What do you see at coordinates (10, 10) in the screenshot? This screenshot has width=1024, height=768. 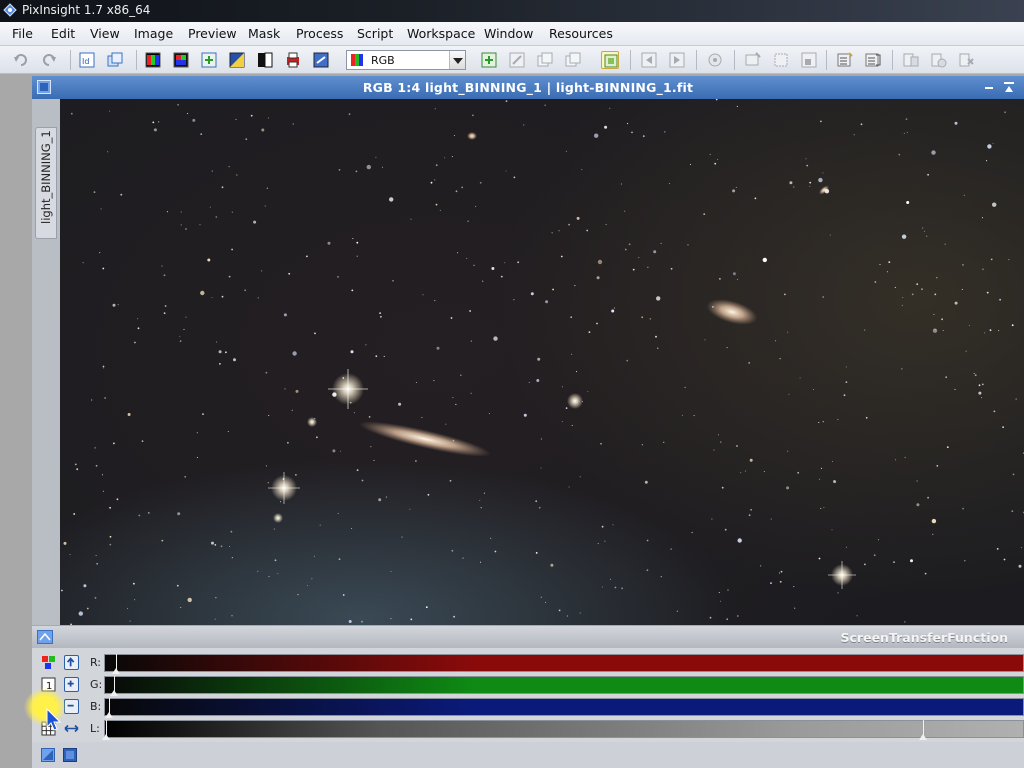 I see `pixinsight-logo-icon` at bounding box center [10, 10].